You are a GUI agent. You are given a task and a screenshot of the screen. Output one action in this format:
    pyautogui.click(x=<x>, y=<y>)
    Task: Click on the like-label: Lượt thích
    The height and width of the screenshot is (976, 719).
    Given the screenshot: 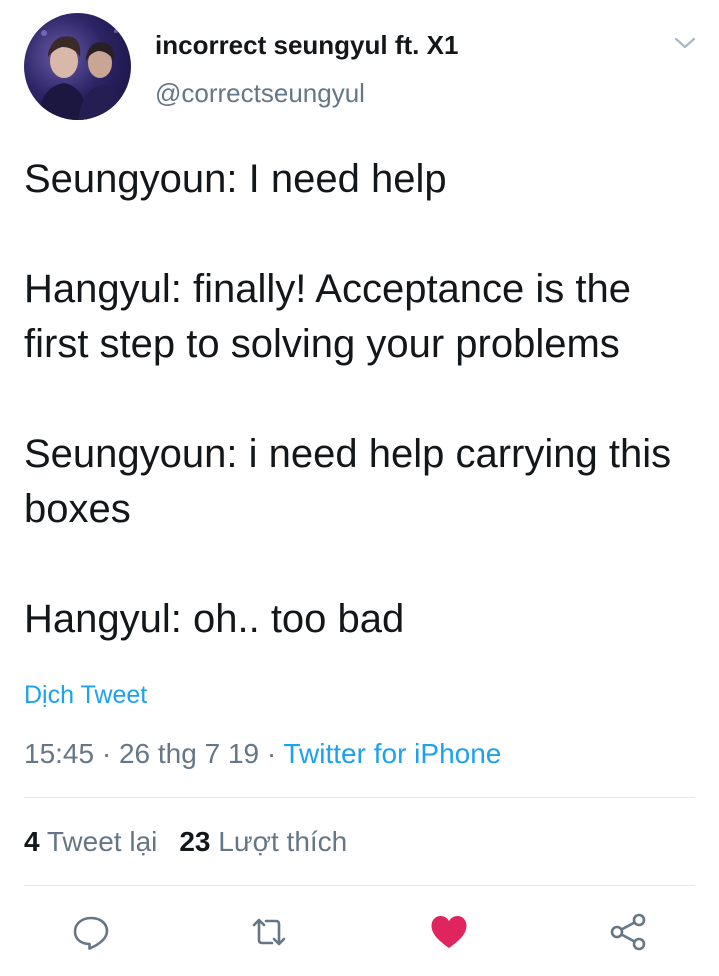 What is the action you would take?
    pyautogui.click(x=283, y=841)
    